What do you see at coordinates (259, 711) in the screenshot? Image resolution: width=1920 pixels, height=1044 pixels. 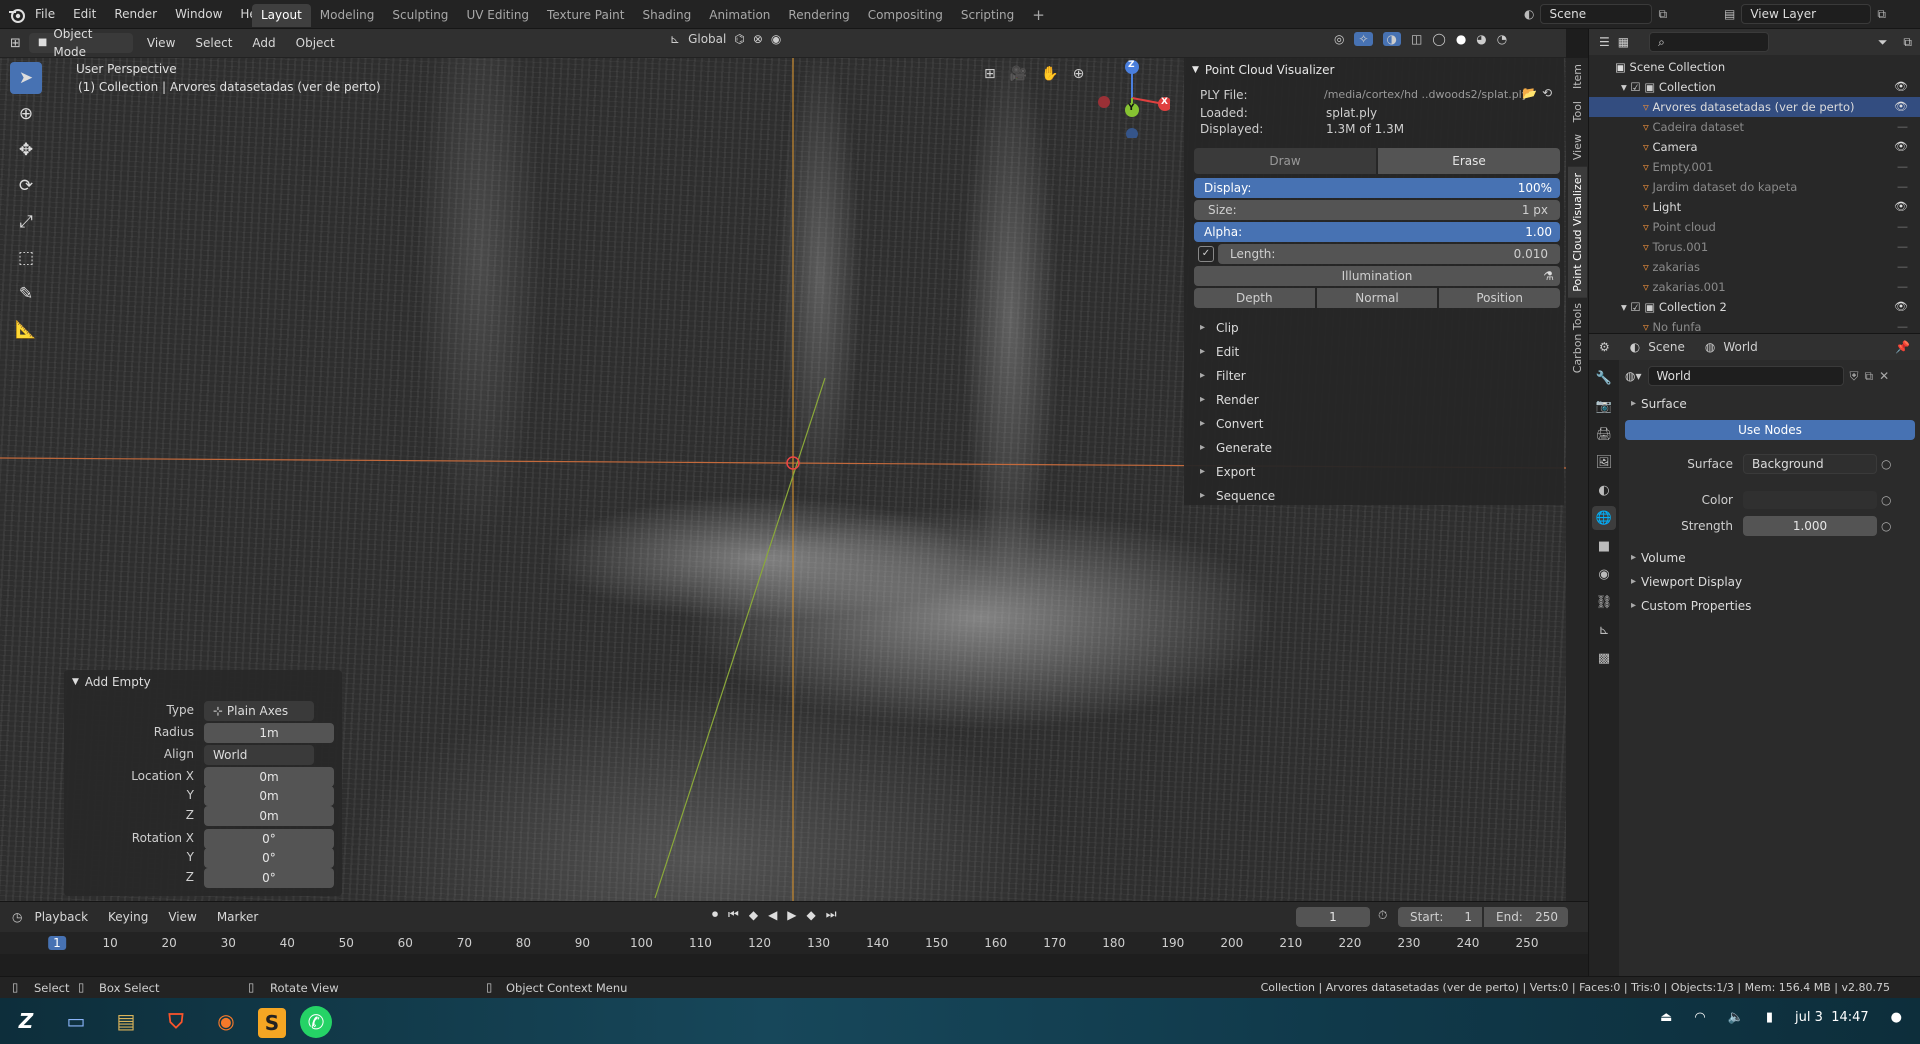 I see `type-dropdown: ⊹ Plain Axes` at bounding box center [259, 711].